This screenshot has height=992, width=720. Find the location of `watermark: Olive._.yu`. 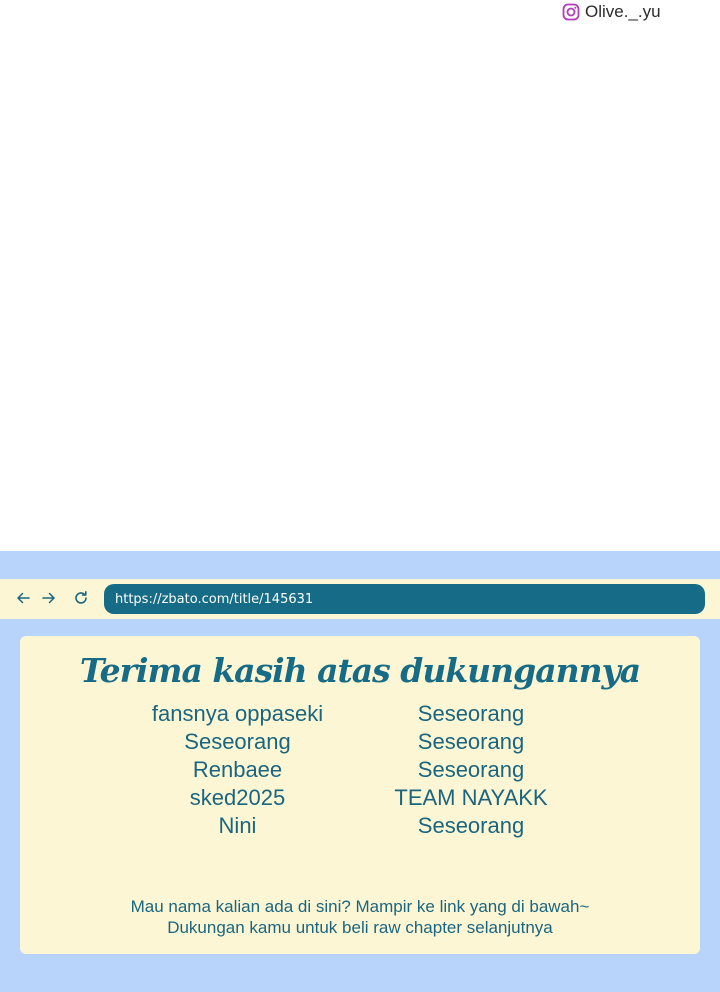

watermark: Olive._.yu is located at coordinates (611, 12).